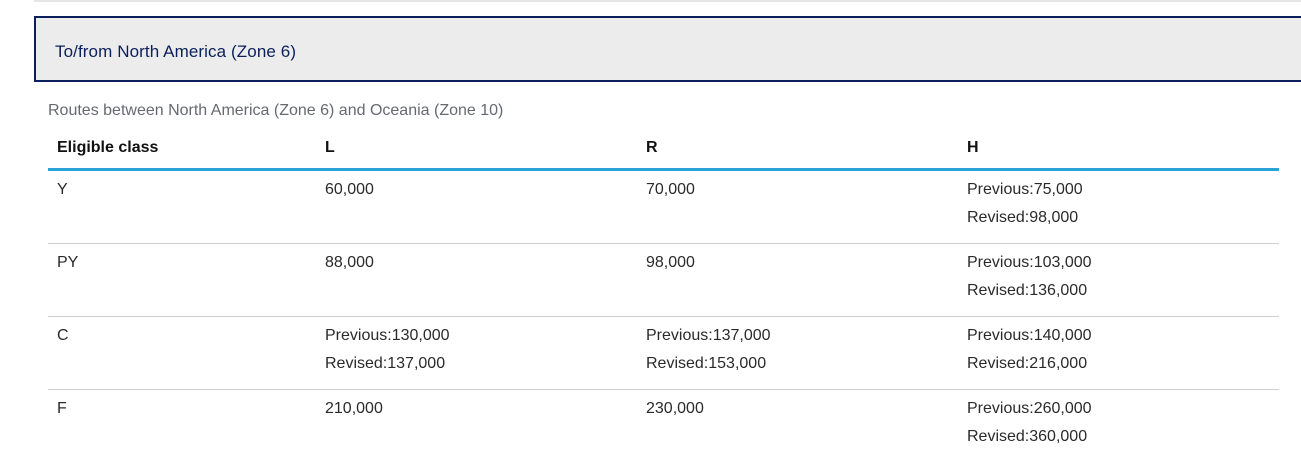 The height and width of the screenshot is (466, 1301). Describe the element at coordinates (476, 149) in the screenshot. I see `column-header-l: L` at that location.